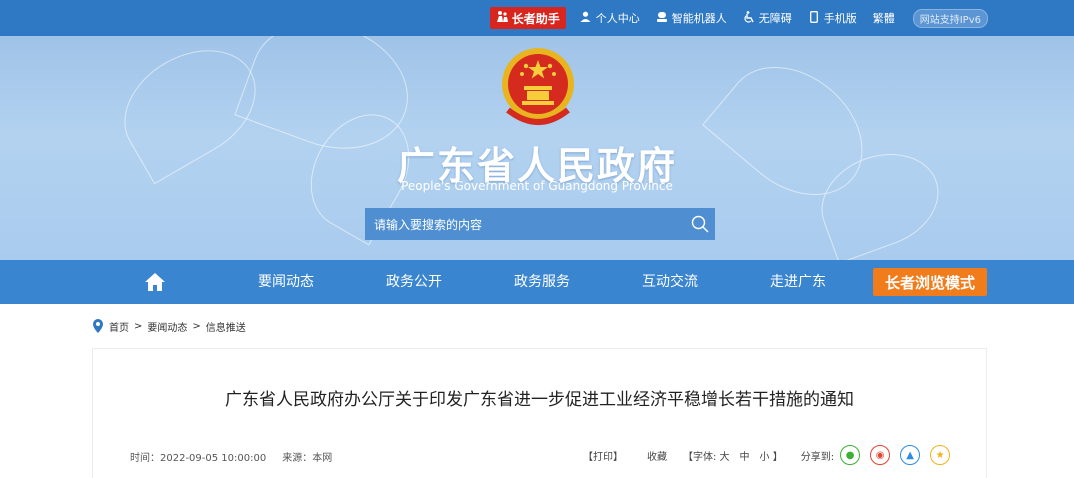 The width and height of the screenshot is (1074, 478). Describe the element at coordinates (699, 18) in the screenshot. I see `robot-label: 智能机器人` at that location.